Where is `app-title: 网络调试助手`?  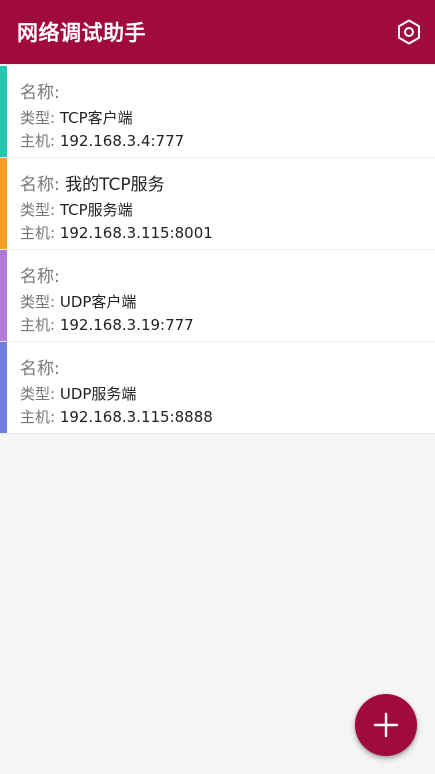
app-title: 网络调试助手 is located at coordinates (81, 33).